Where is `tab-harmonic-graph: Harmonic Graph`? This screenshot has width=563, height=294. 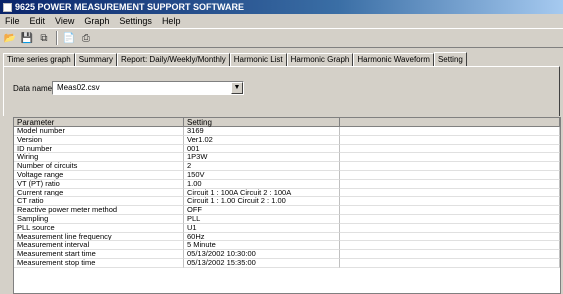
tab-harmonic-graph: Harmonic Graph is located at coordinates (320, 59).